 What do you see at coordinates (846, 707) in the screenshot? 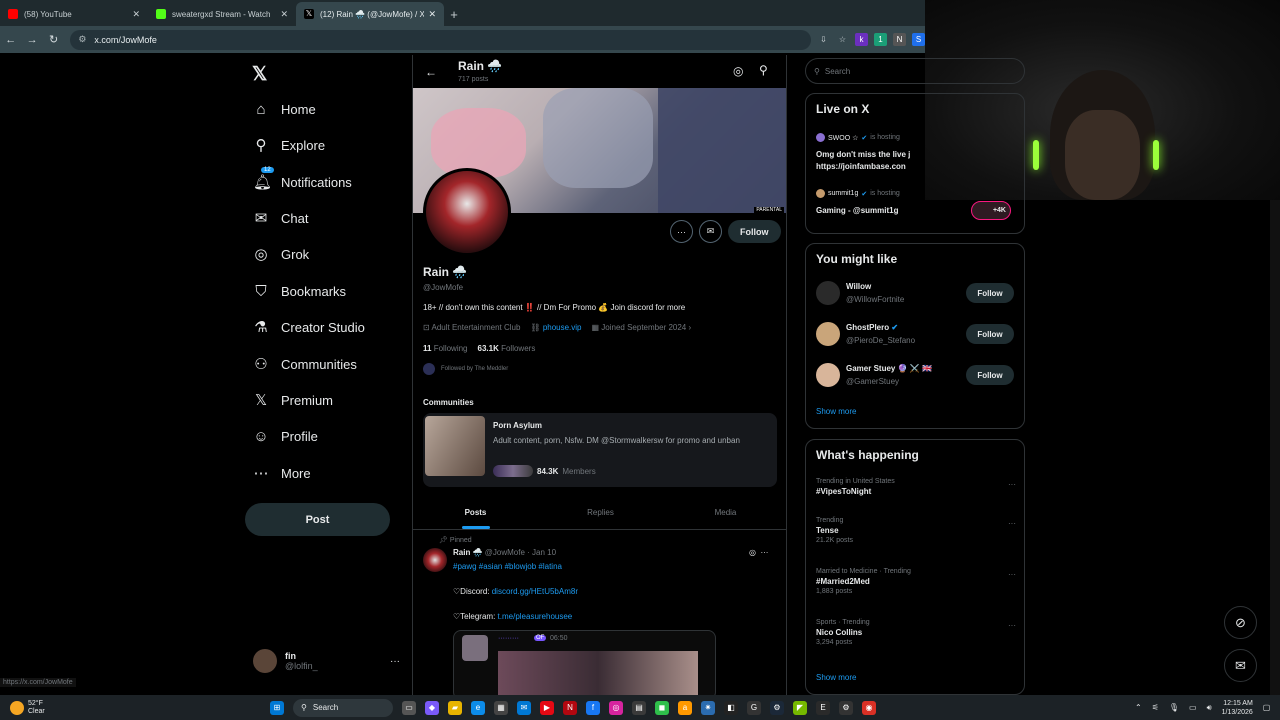
I see `settings-icon: ⚙` at bounding box center [846, 707].